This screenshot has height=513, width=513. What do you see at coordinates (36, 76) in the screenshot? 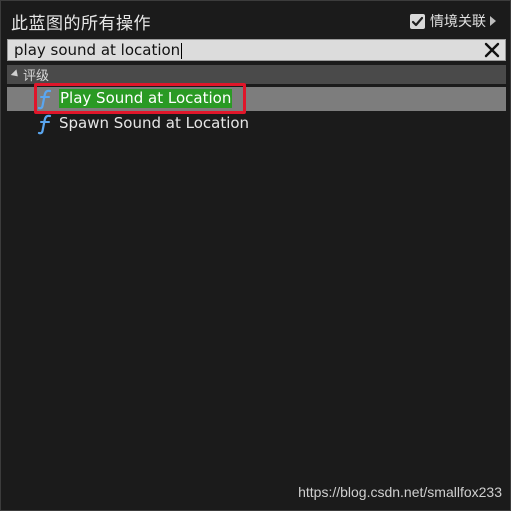
I see `category-label: 评级` at bounding box center [36, 76].